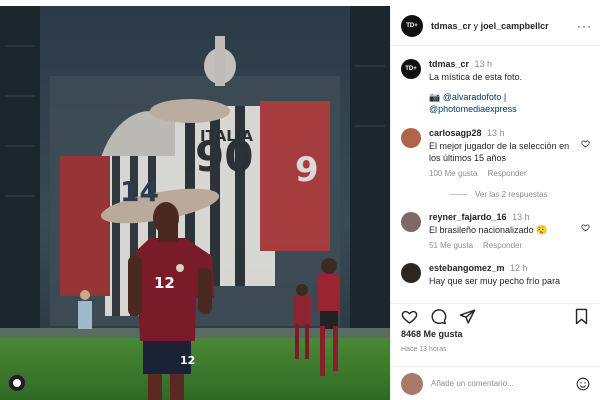 Image resolution: width=600 pixels, height=400 pixels. I want to click on comment-username: carlosagp28, so click(455, 133).